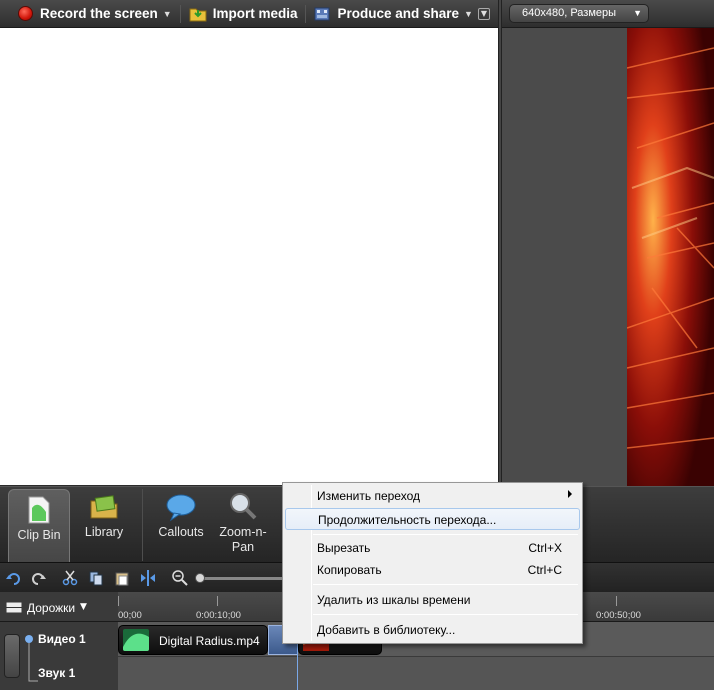 This screenshot has width=714, height=690. I want to click on chevron-right-icon, so click(570, 494).